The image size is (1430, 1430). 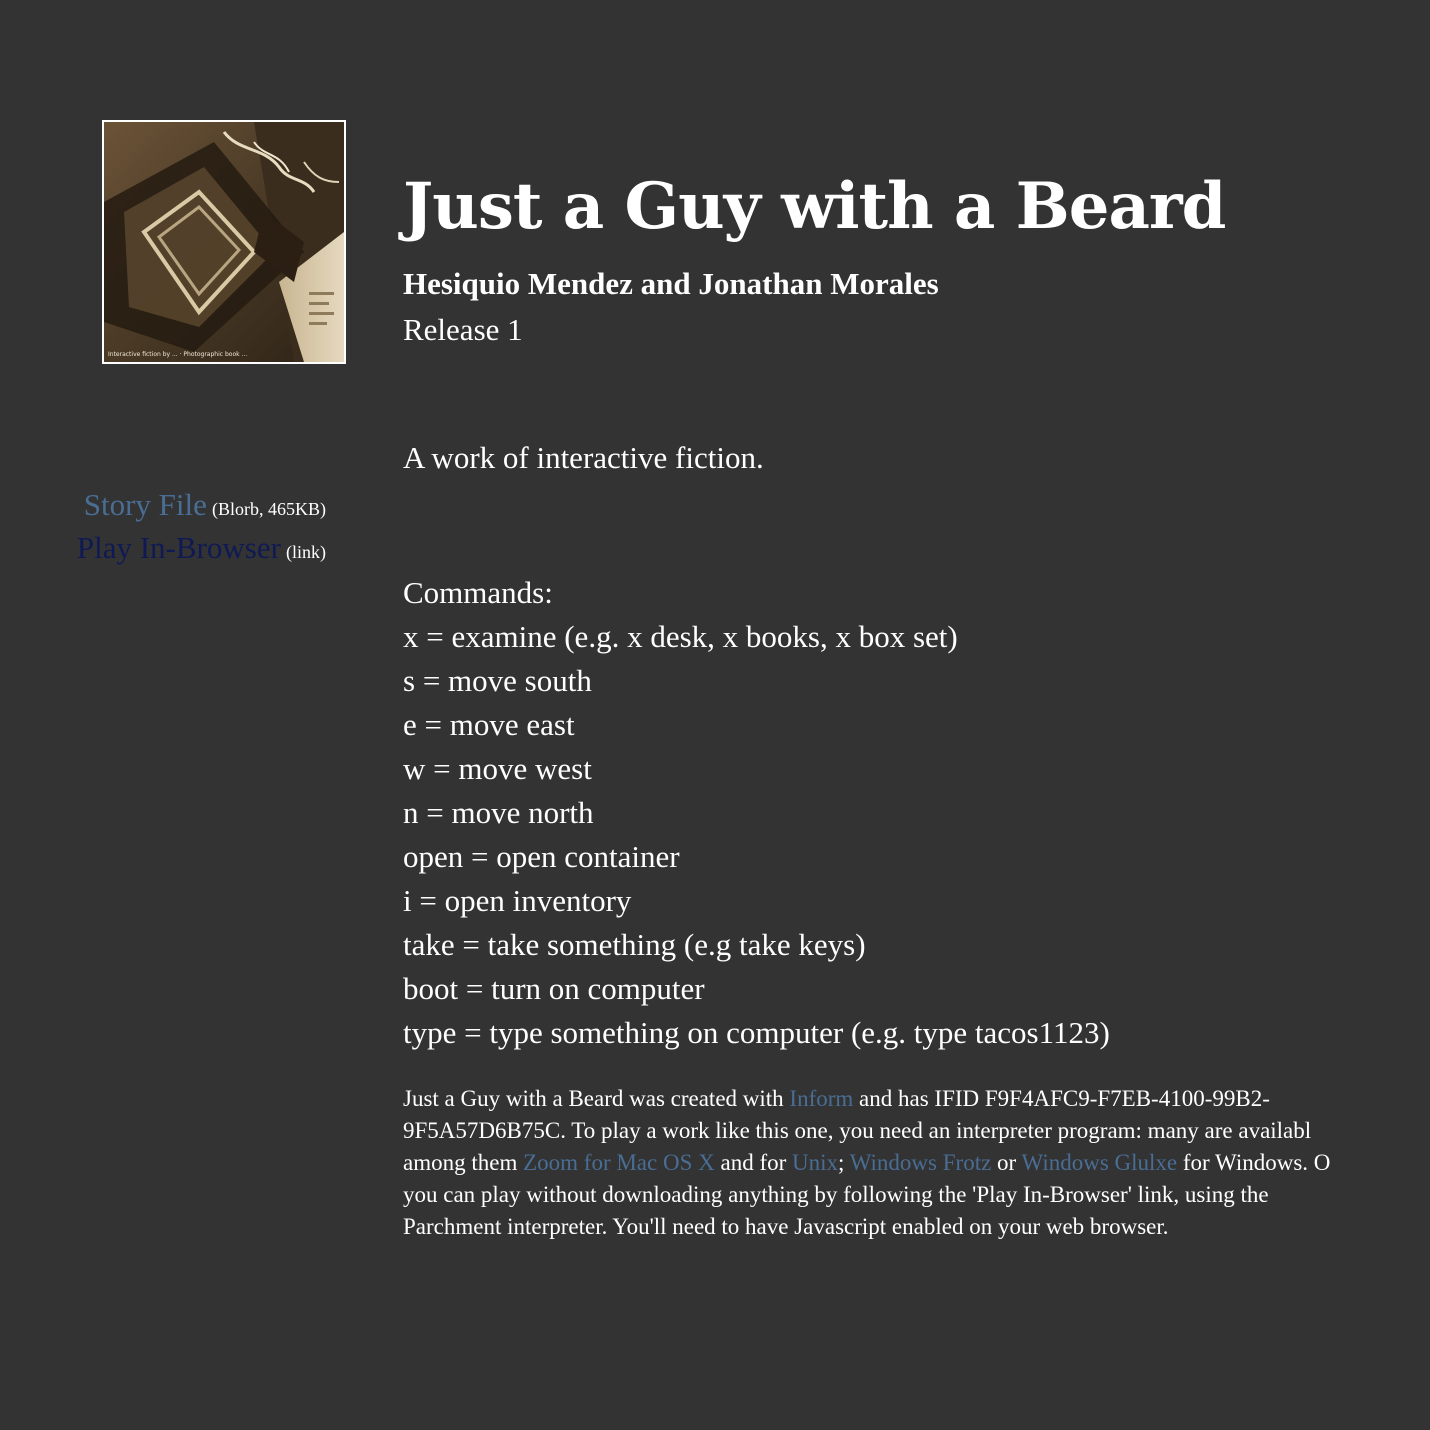 I want to click on command-item: e = move east, so click(x=489, y=724).